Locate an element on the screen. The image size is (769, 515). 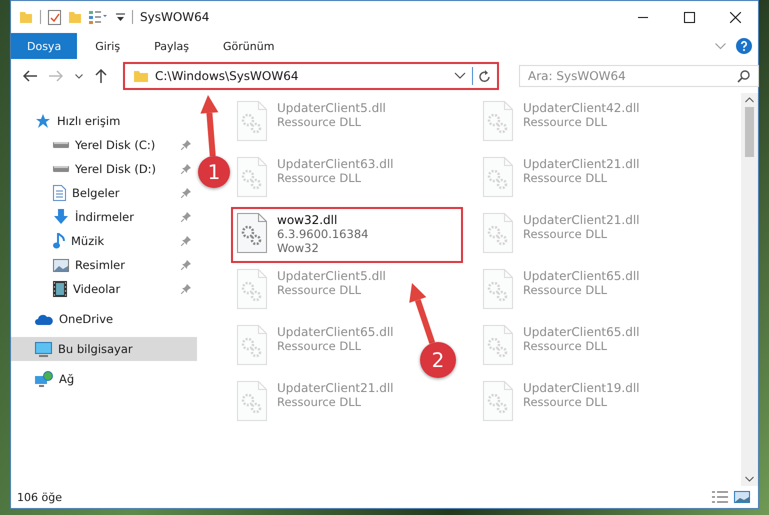
sidebar-item: Yerel Disk (D:) is located at coordinates (104, 169).